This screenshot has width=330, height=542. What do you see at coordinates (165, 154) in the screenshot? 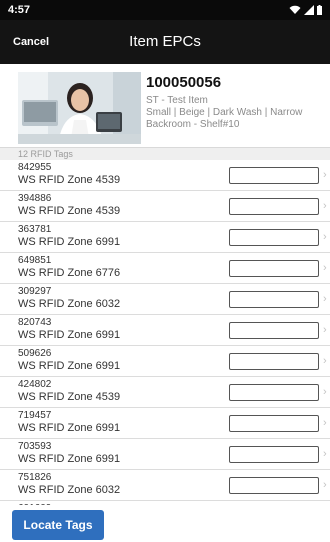
I see `tags-count-header: 12 RFID Tags` at bounding box center [165, 154].